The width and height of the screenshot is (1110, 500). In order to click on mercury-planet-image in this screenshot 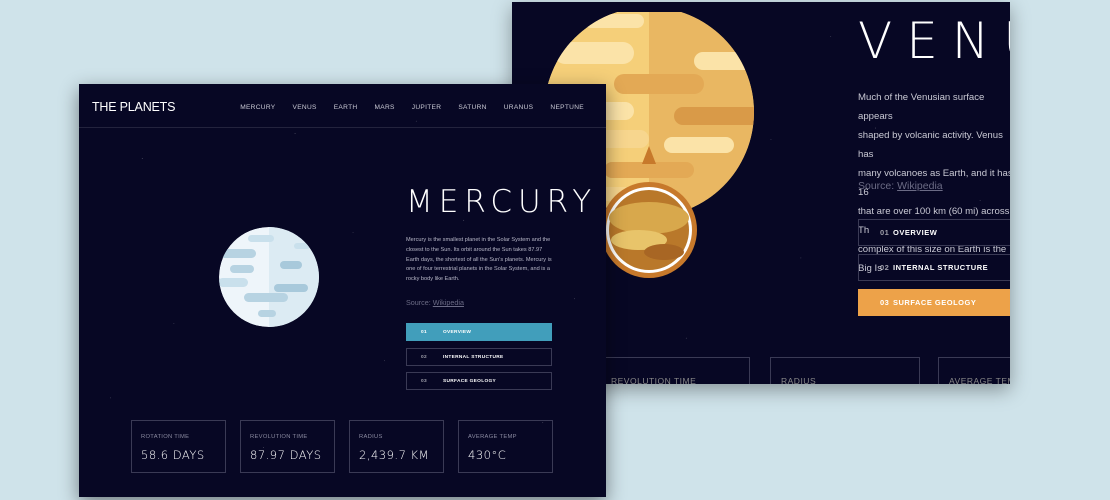, I will do `click(269, 277)`.